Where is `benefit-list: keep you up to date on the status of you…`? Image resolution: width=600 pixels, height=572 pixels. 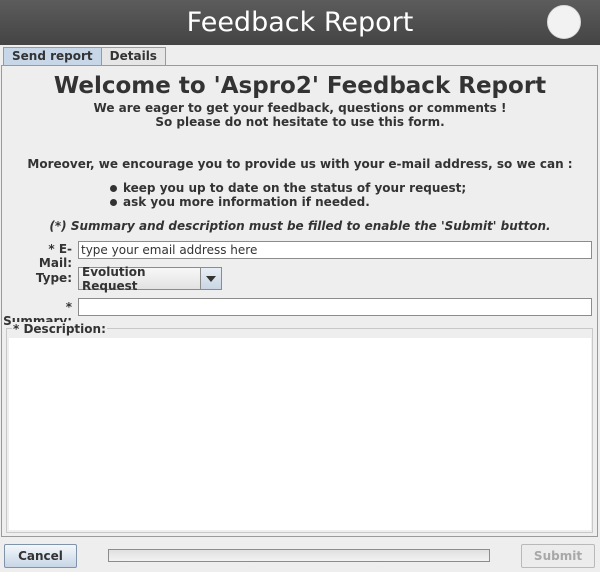 benefit-list: keep you up to date on the status of you… is located at coordinates (288, 195).